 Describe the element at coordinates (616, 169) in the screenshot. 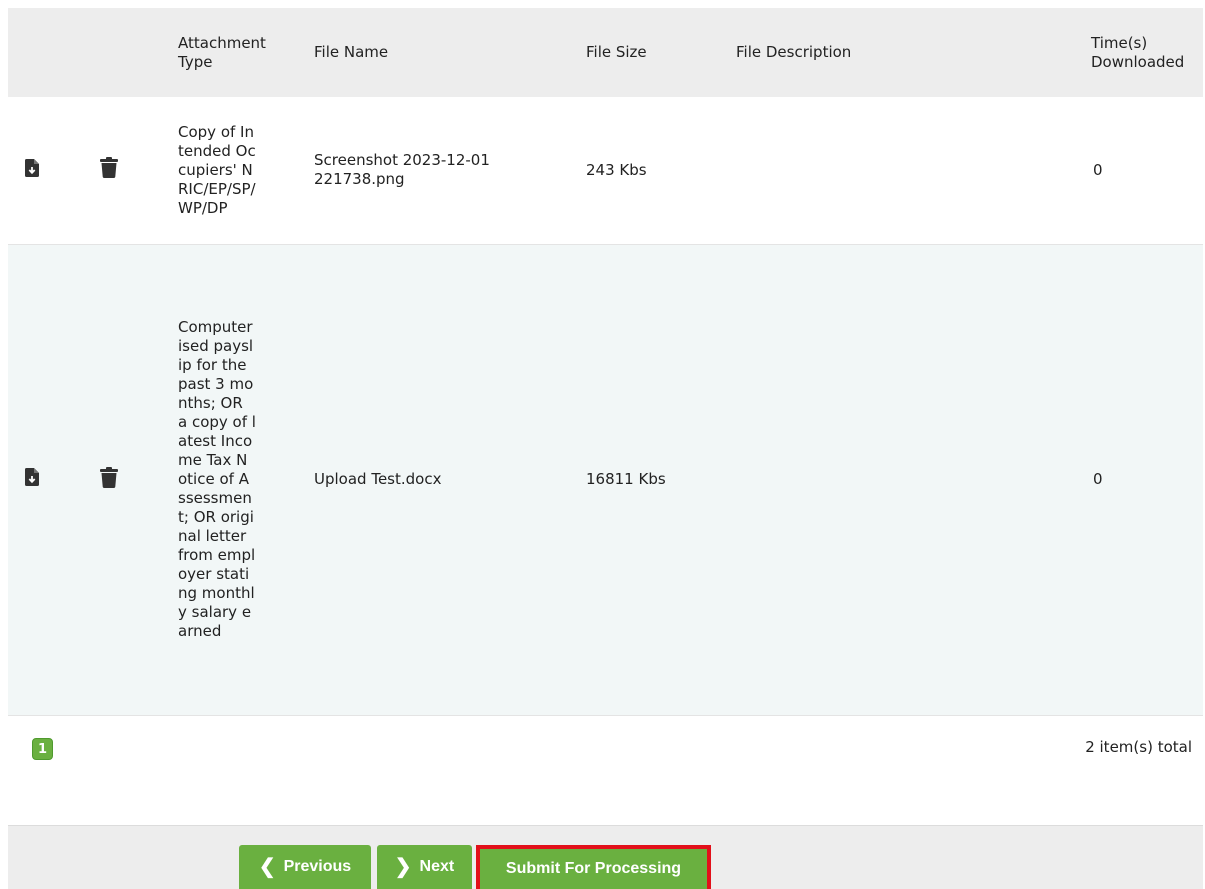

I see `file-size-cell: 243 Kbs` at that location.